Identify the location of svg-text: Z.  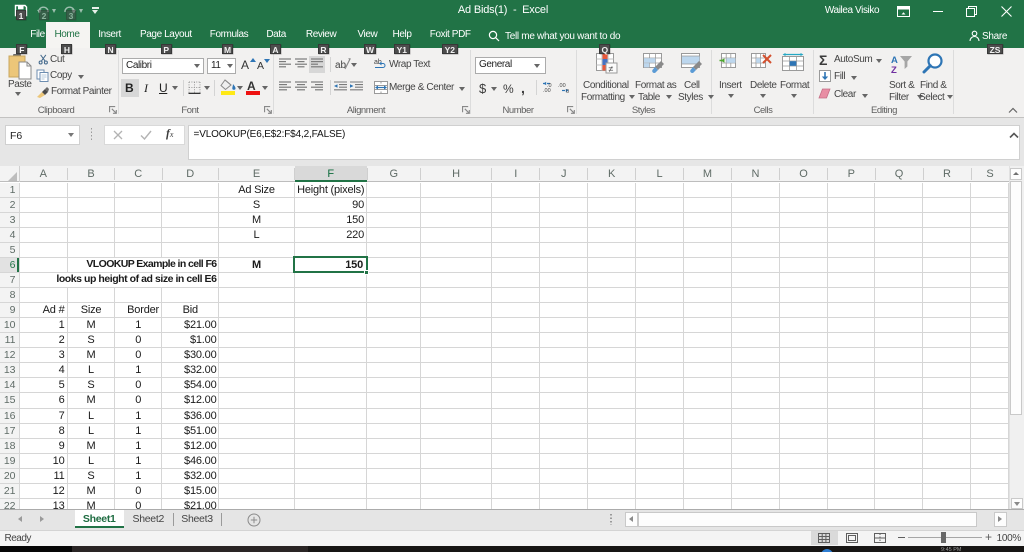
(894, 70).